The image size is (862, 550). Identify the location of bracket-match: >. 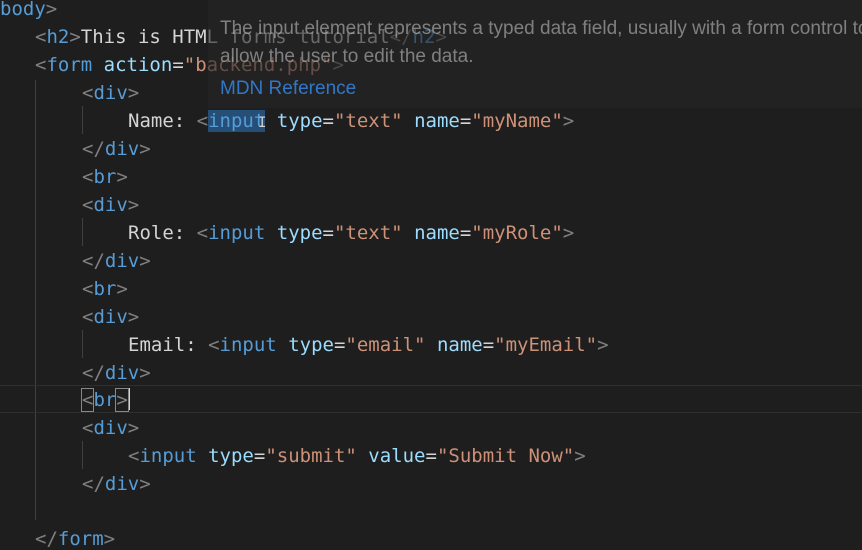
(122, 400).